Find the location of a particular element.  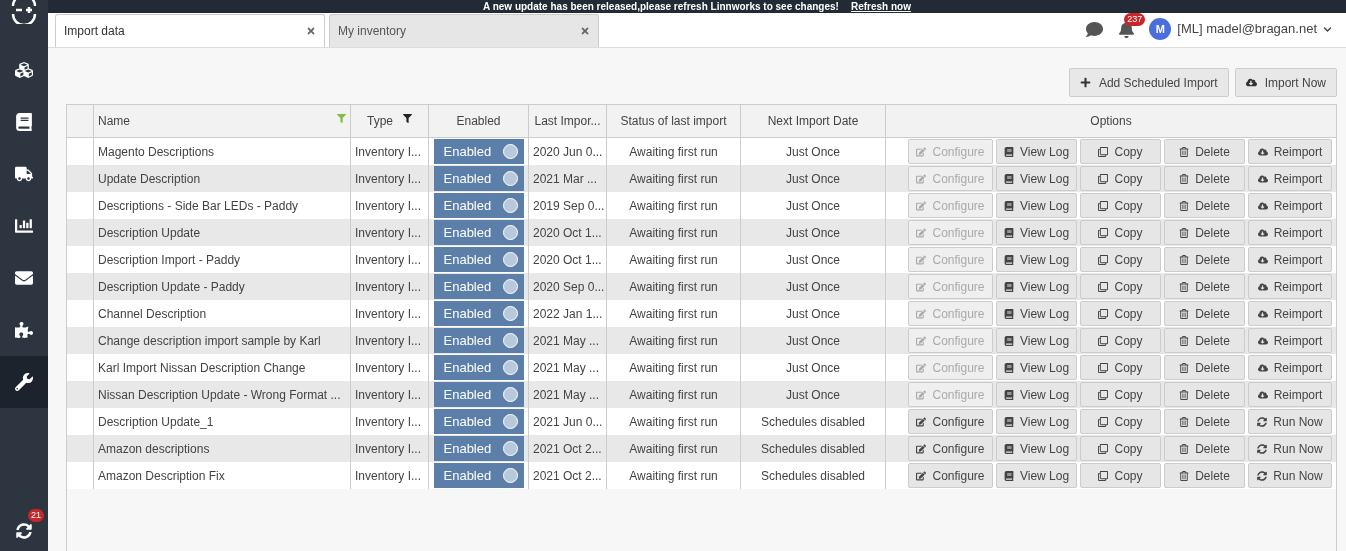

chat-icon is located at coordinates (1095, 29).